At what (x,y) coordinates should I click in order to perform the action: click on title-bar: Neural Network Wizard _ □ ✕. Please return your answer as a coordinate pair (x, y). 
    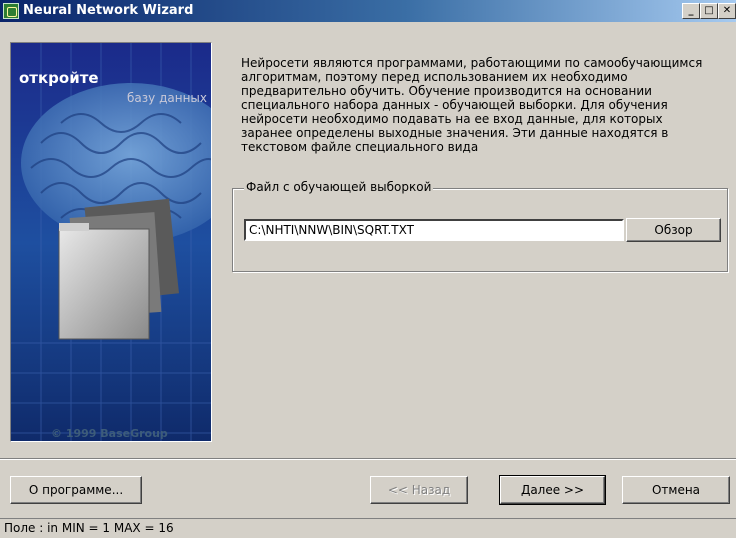
    Looking at the image, I should click on (368, 11).